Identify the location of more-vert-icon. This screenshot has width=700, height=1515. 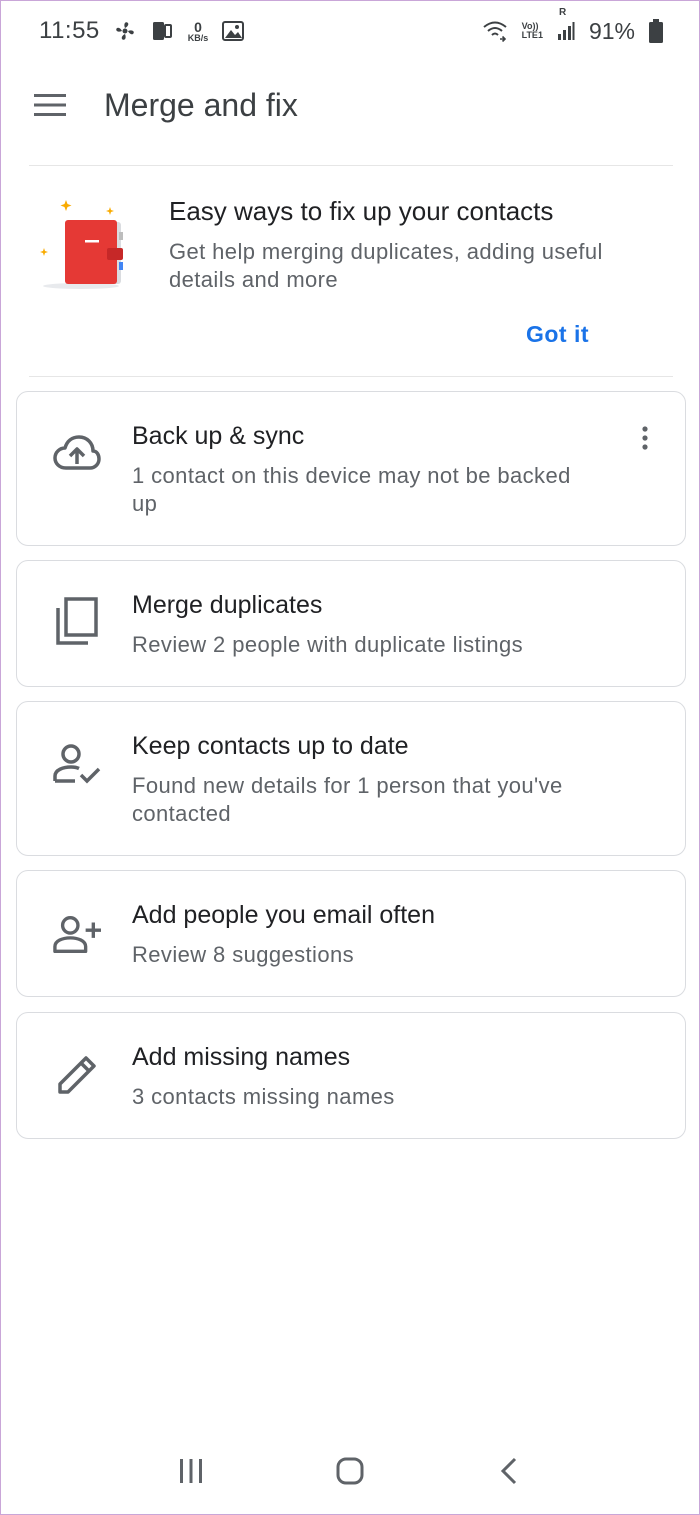
(645, 438).